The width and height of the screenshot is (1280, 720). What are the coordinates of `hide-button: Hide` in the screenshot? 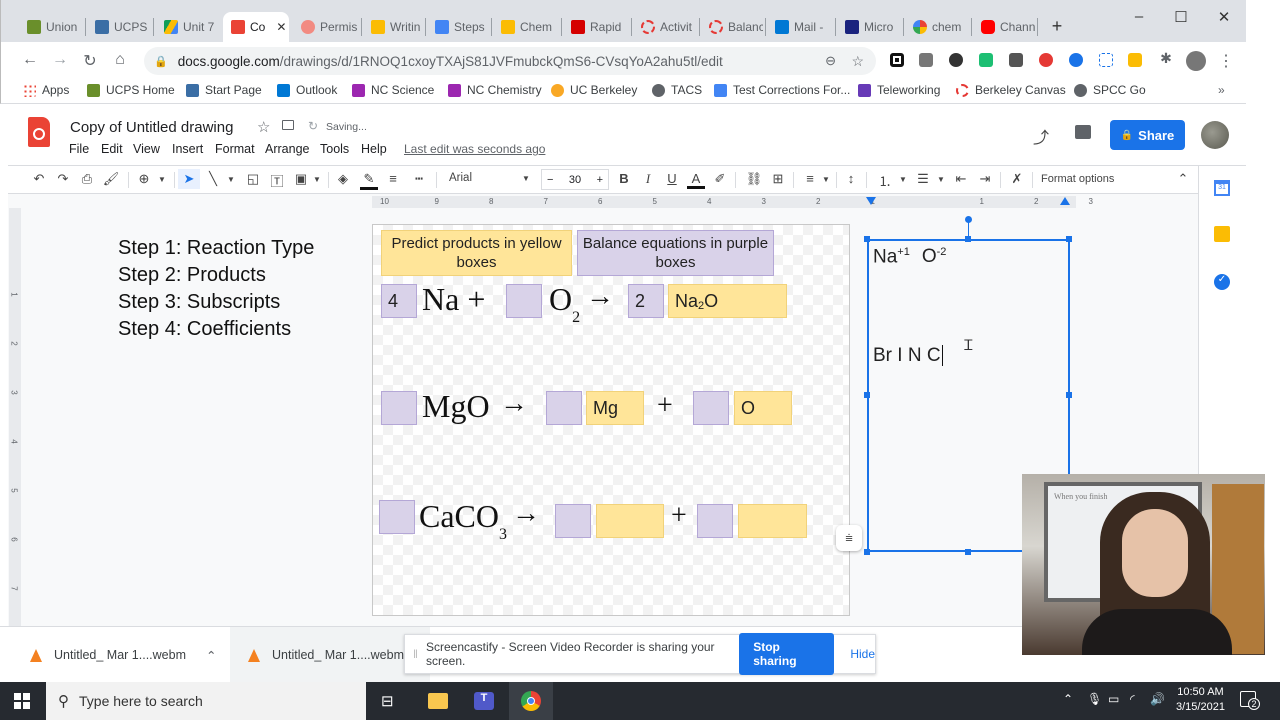 It's located at (862, 654).